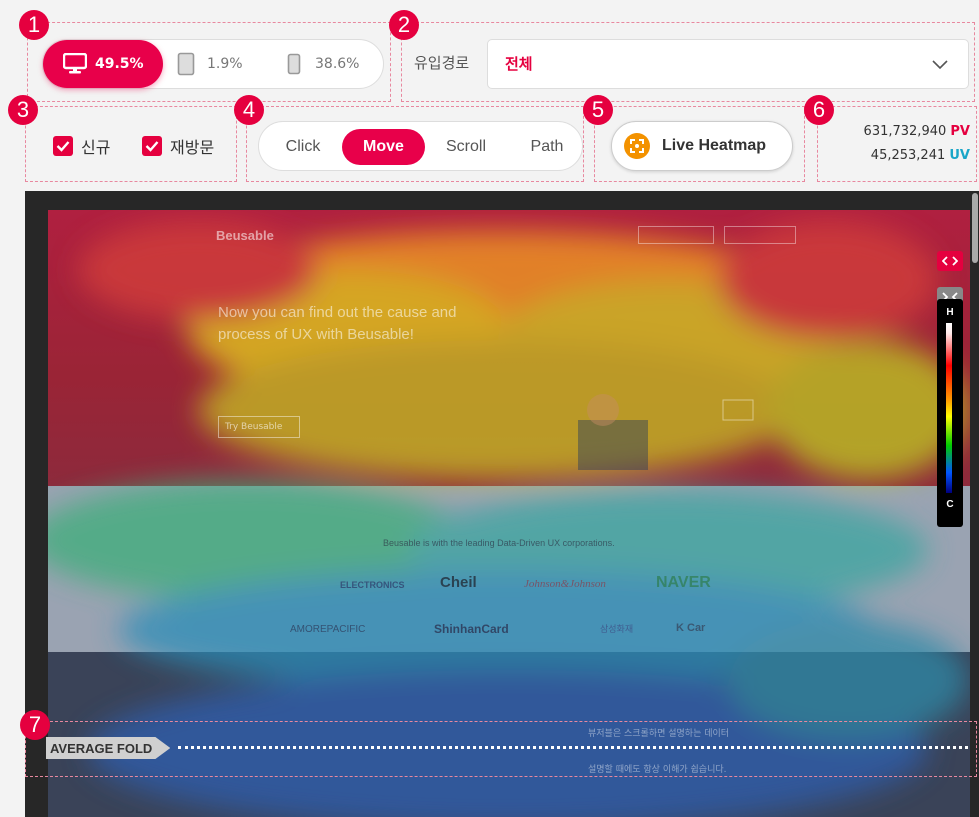 Image resolution: width=979 pixels, height=817 pixels. What do you see at coordinates (637, 146) in the screenshot?
I see `live-icon` at bounding box center [637, 146].